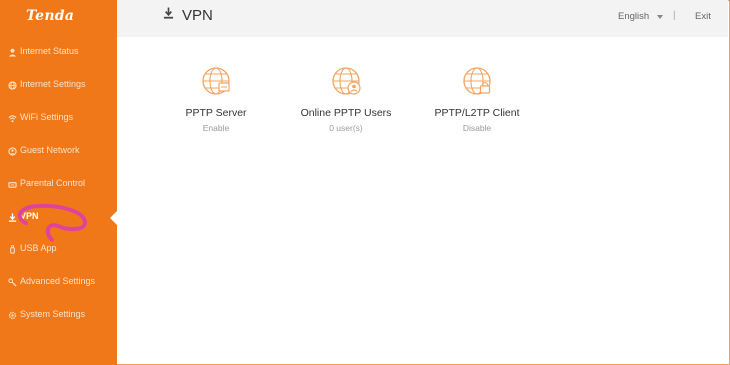  I want to click on guest-icon, so click(12, 151).